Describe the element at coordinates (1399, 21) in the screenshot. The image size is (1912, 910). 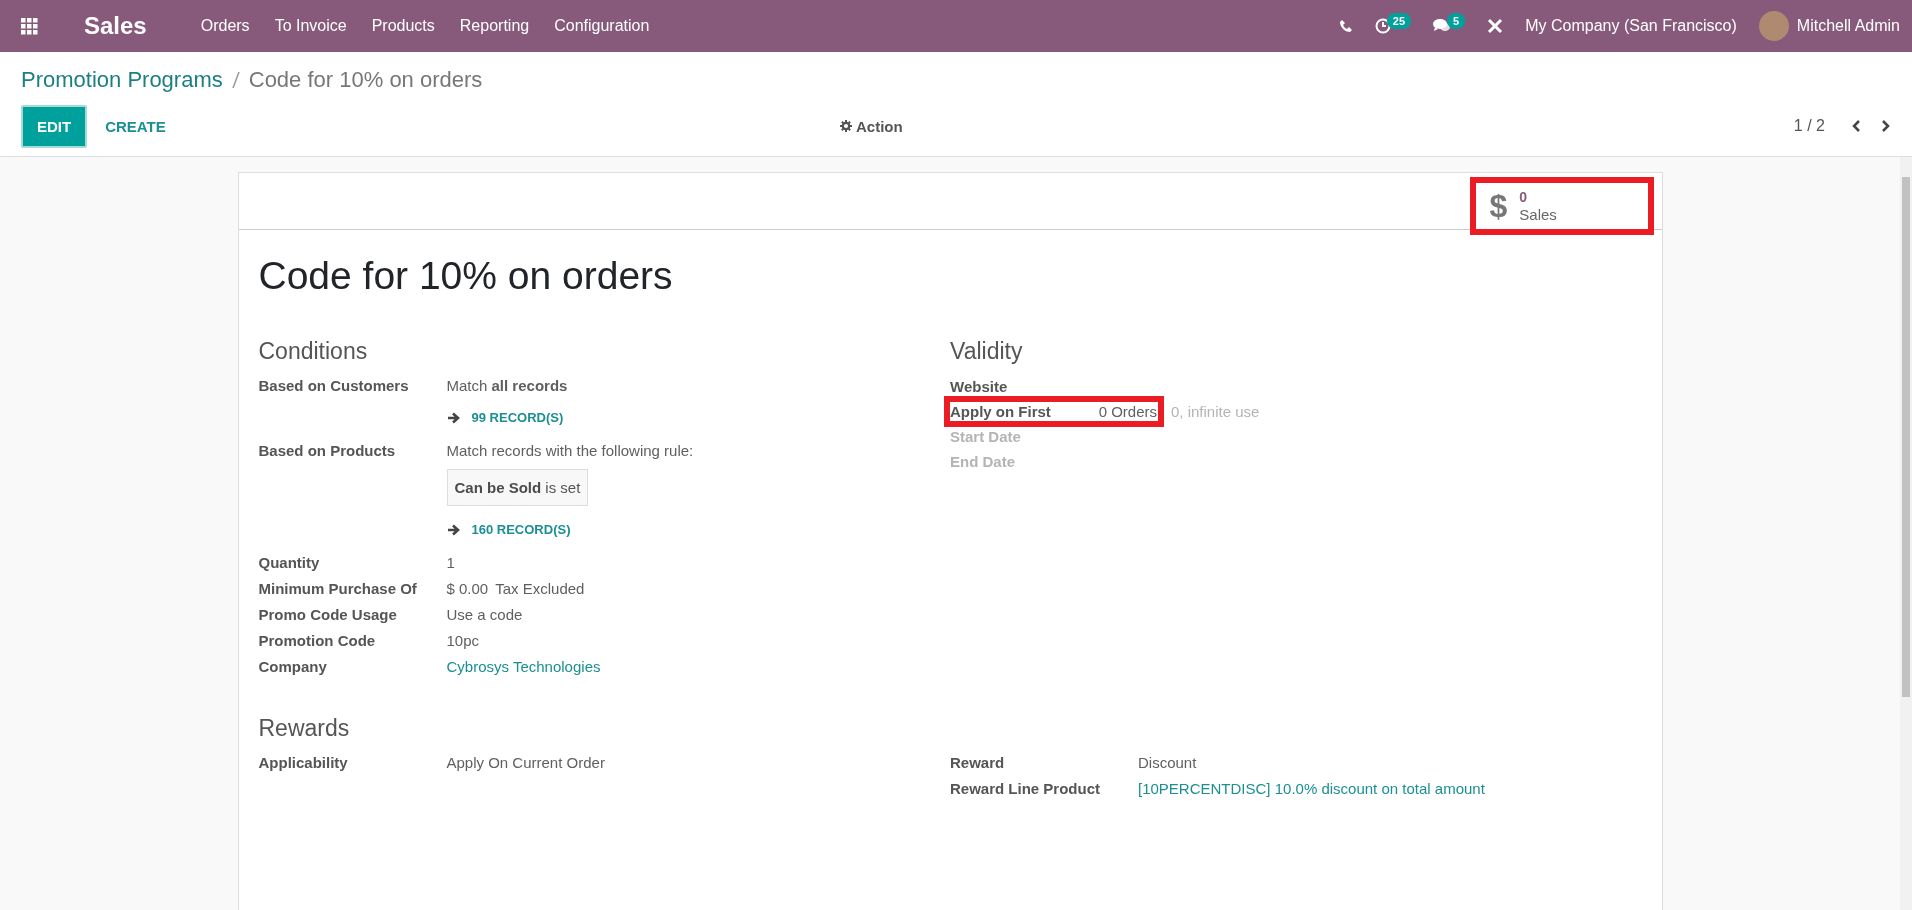
I see `activity-count-badge: 25` at that location.